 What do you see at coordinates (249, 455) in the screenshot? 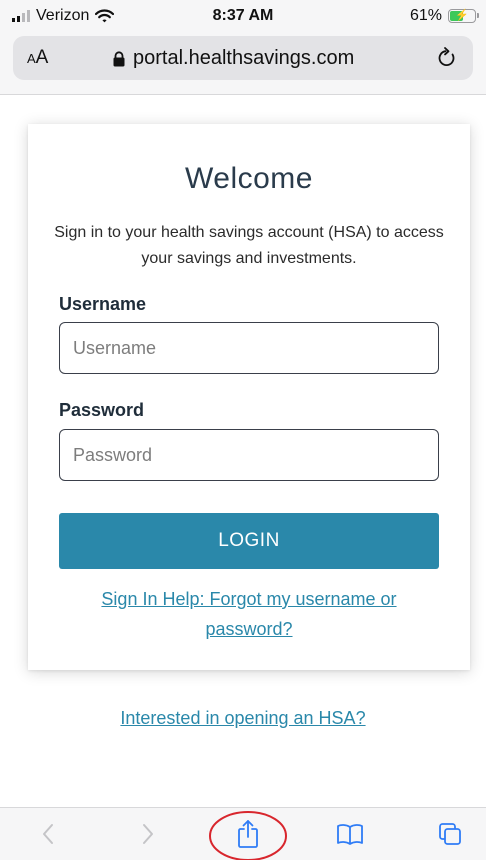
I see `password-field` at bounding box center [249, 455].